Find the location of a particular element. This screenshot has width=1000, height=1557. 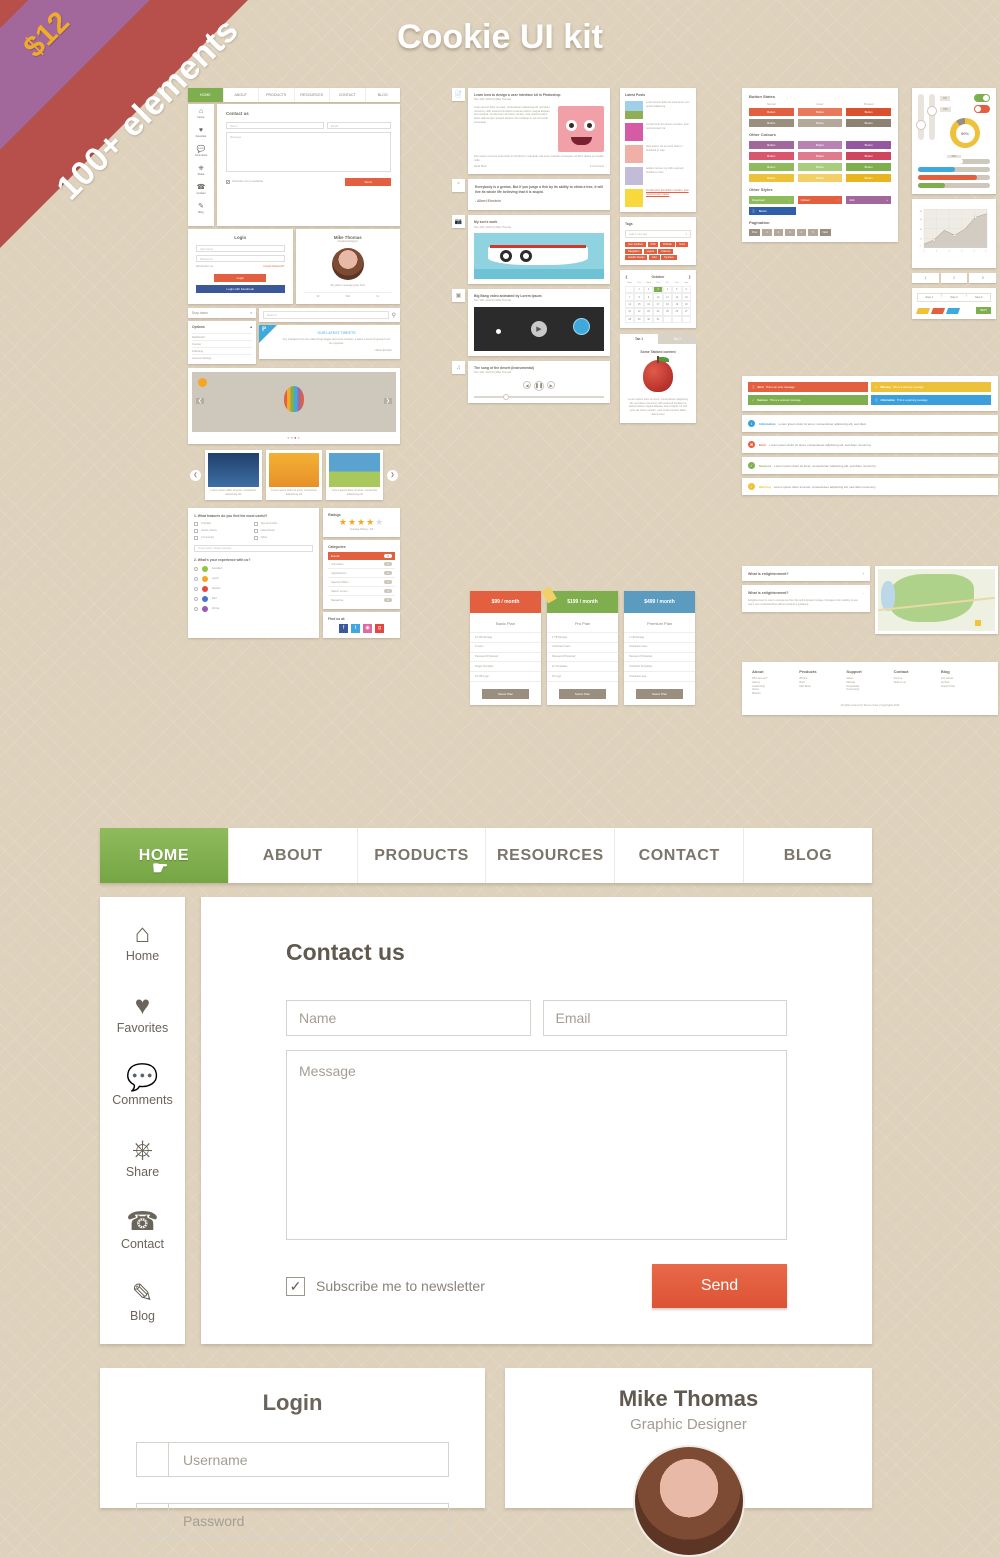

category-row: Events 8 is located at coordinates (361, 555).